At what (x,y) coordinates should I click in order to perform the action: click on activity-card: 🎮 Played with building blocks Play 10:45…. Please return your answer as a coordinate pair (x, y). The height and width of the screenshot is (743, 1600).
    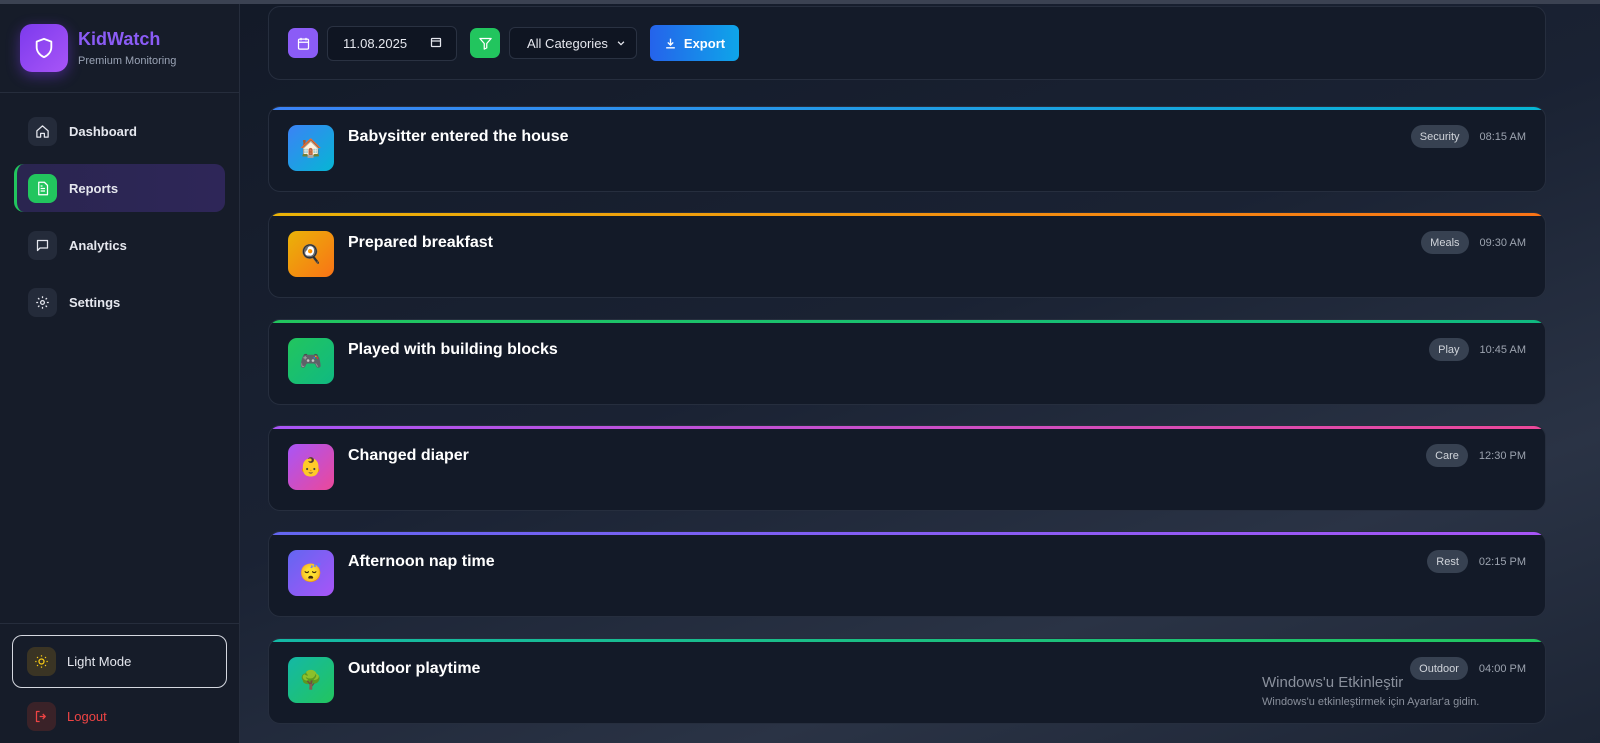
    Looking at the image, I should click on (907, 362).